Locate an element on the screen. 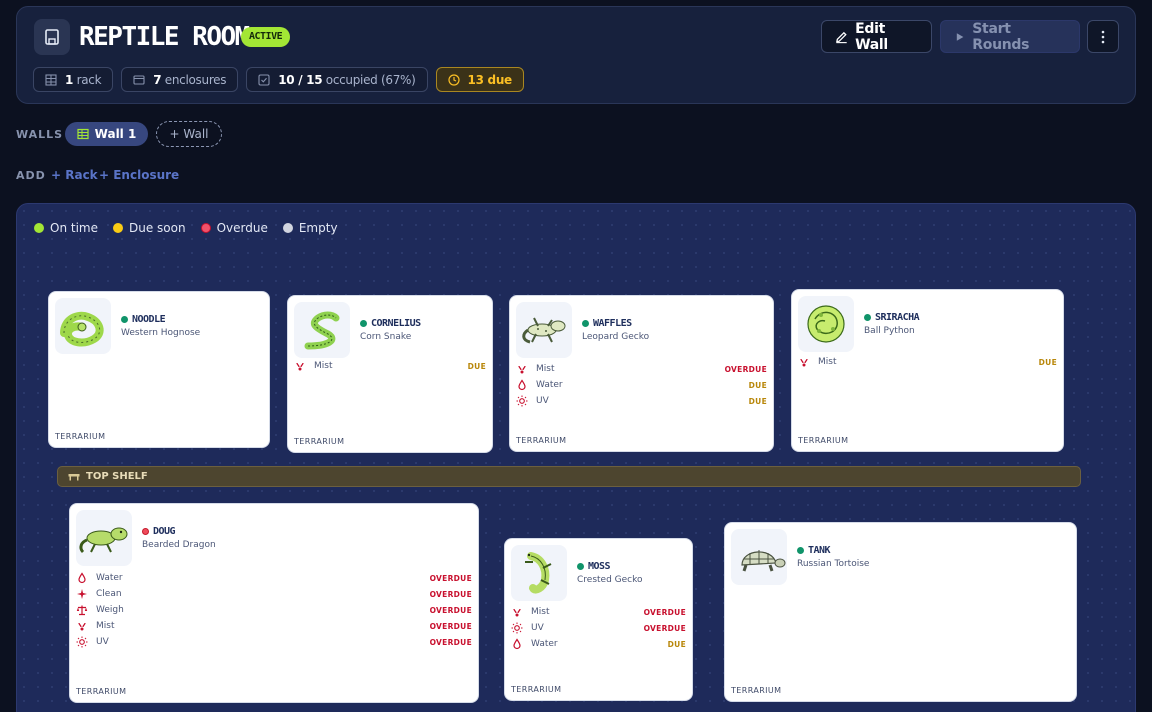  task-row-weigh: Weigh OVERDUE is located at coordinates (274, 610).